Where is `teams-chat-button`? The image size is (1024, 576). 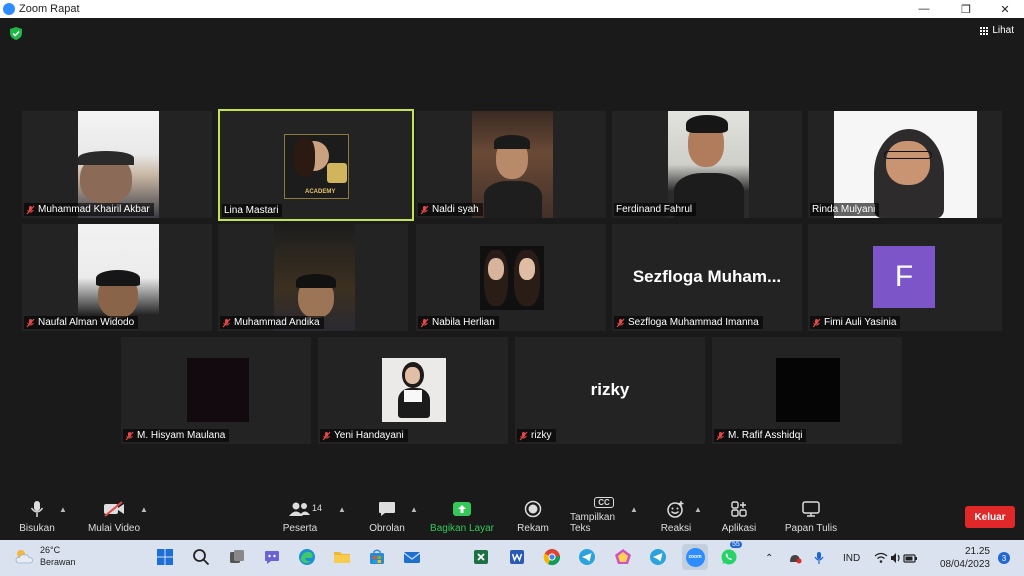 teams-chat-button is located at coordinates (272, 557).